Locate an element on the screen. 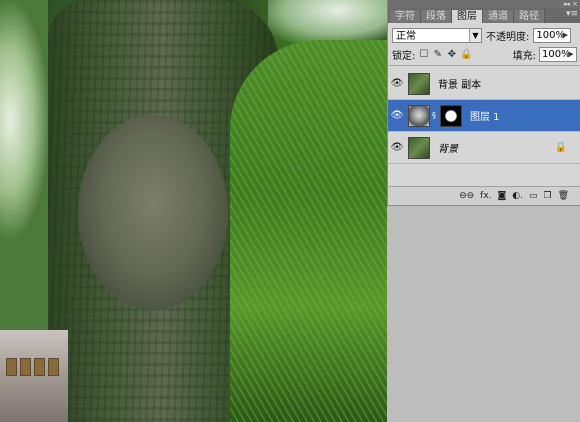  layer-name: 背景 副本 is located at coordinates (460, 85).